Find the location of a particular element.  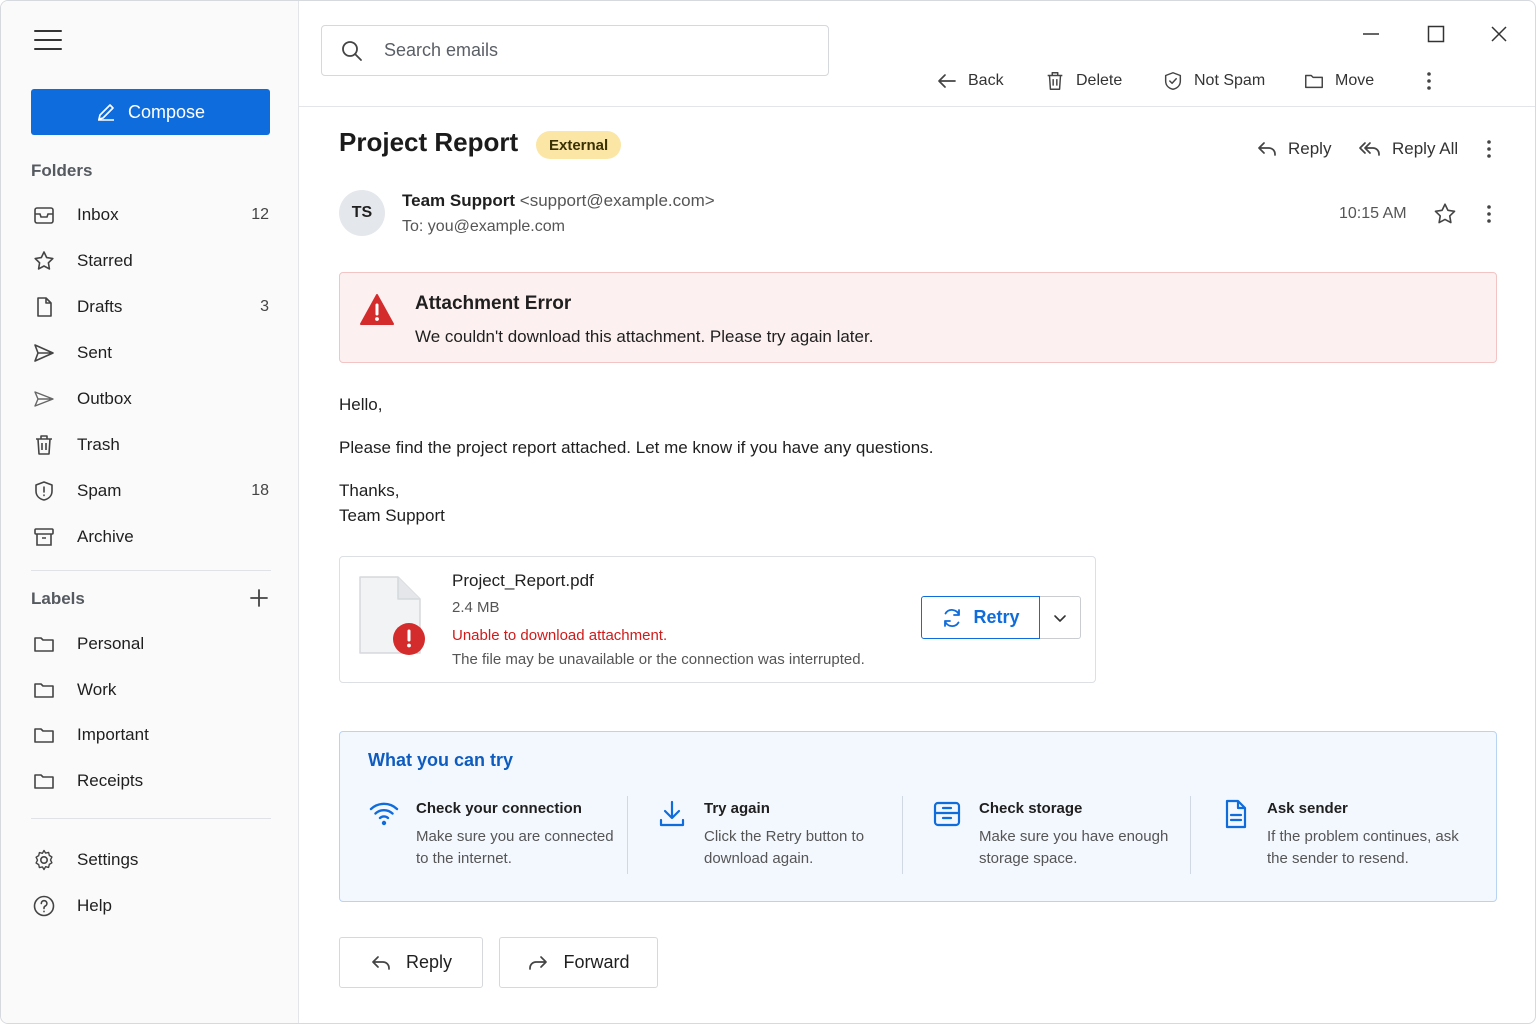

sidebar-item-label: Personal is located at coordinates (111, 643).